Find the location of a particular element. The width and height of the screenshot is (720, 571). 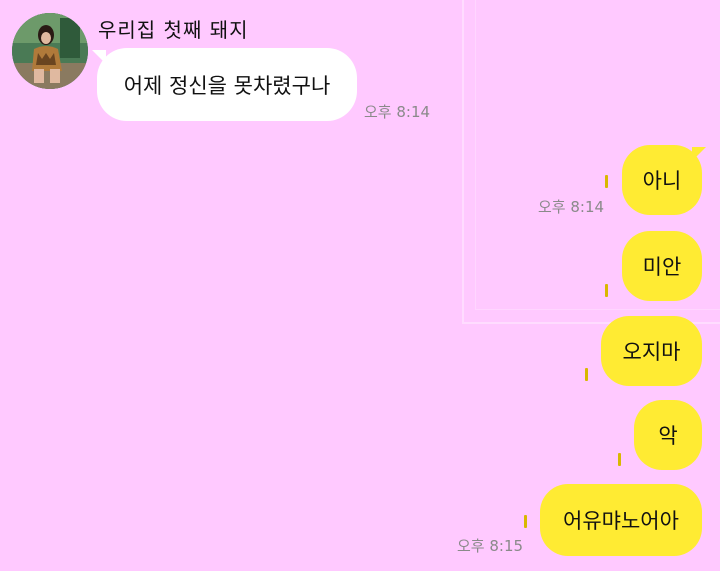

outgoing-message-bubble: 미안 is located at coordinates (662, 266).